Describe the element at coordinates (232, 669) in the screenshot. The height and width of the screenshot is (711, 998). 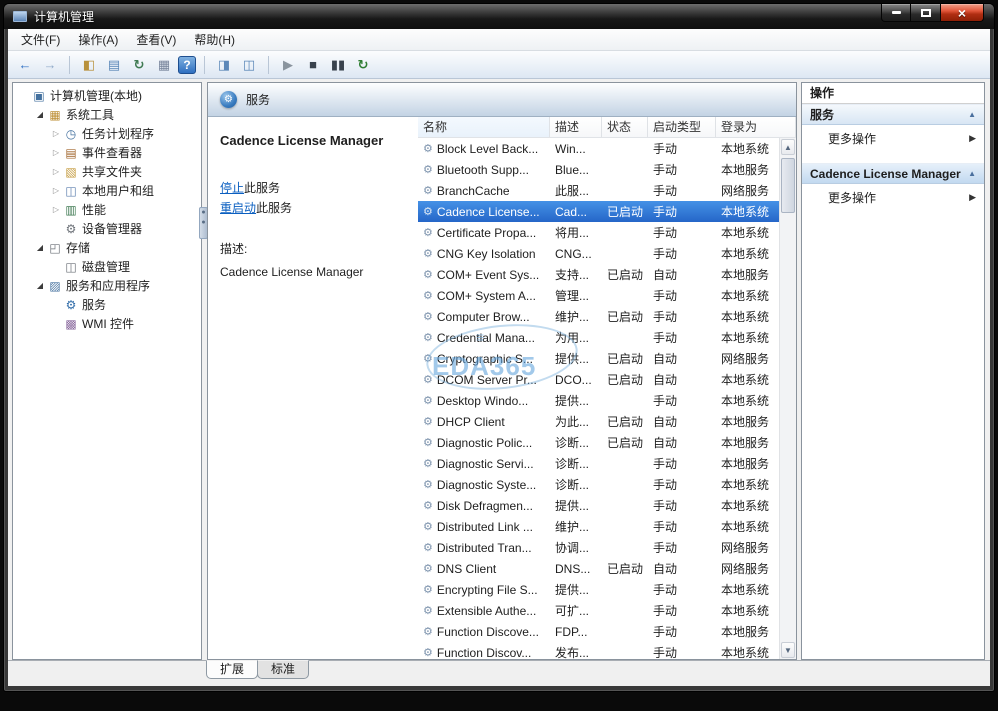
I see `tab-extended: 扩展` at that location.